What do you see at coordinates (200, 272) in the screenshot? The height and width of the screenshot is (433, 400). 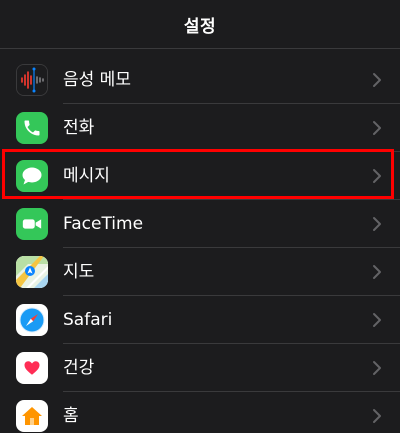 I see `settings-row-maps: 지도` at bounding box center [200, 272].